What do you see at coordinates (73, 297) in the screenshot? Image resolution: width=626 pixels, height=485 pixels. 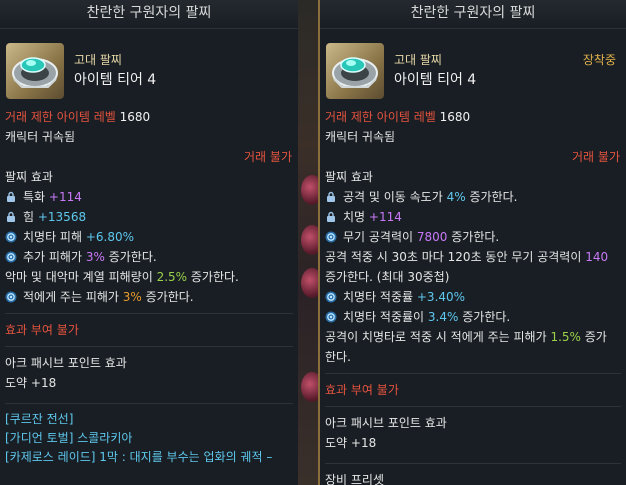 I see `effect-text: 적에게 주는 피해가` at bounding box center [73, 297].